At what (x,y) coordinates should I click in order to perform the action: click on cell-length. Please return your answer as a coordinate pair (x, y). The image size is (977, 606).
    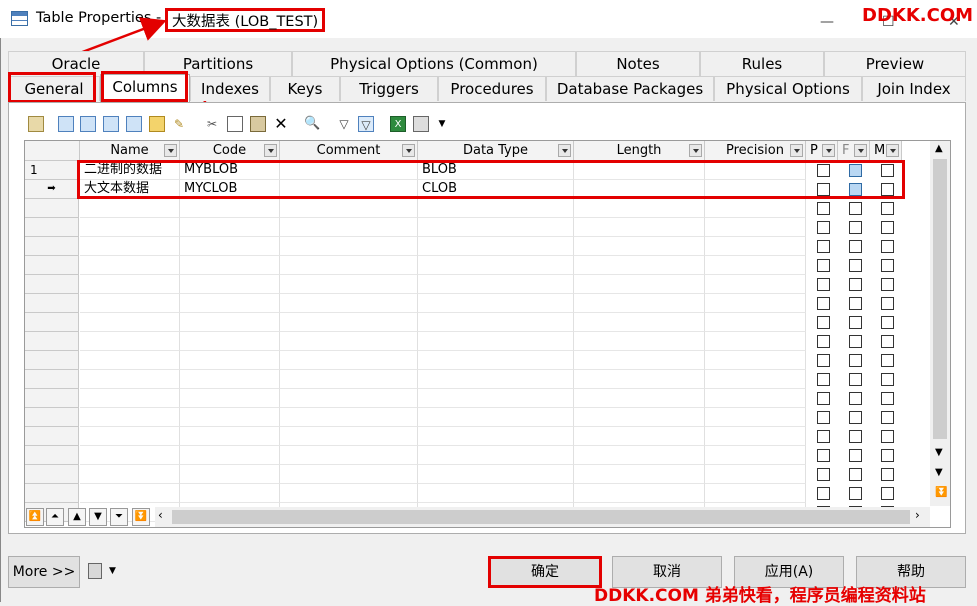
    Looking at the image, I should click on (639, 189).